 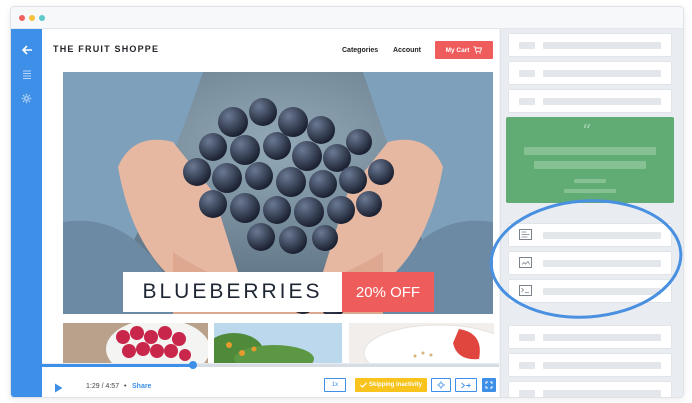 I want to click on crosshair-button, so click(x=441, y=385).